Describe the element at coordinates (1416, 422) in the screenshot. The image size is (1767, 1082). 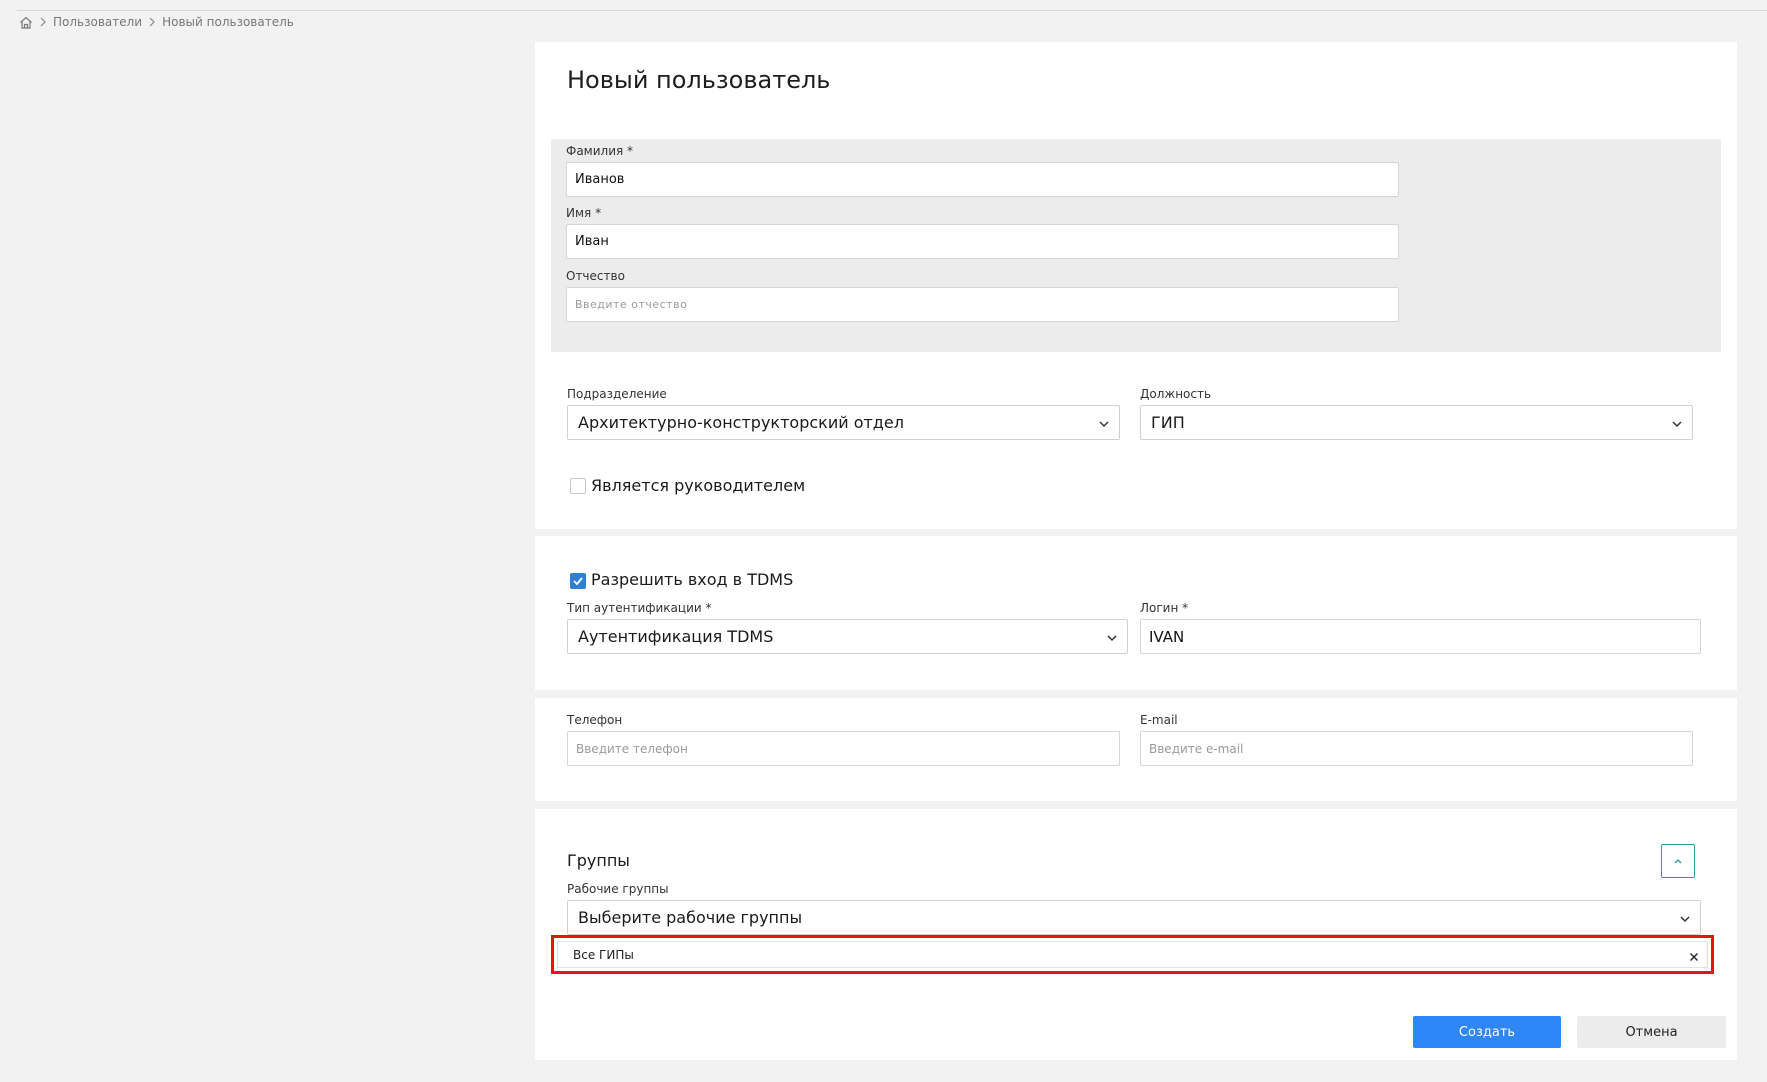
I see `position-select: ГИП` at that location.